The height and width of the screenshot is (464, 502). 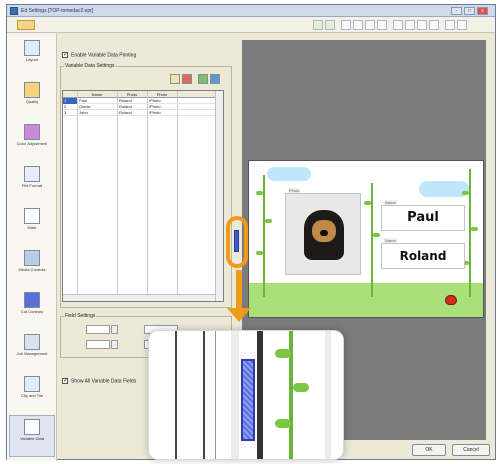 What do you see at coordinates (469, 11) in the screenshot?
I see `maximize-button: □` at bounding box center [469, 11].